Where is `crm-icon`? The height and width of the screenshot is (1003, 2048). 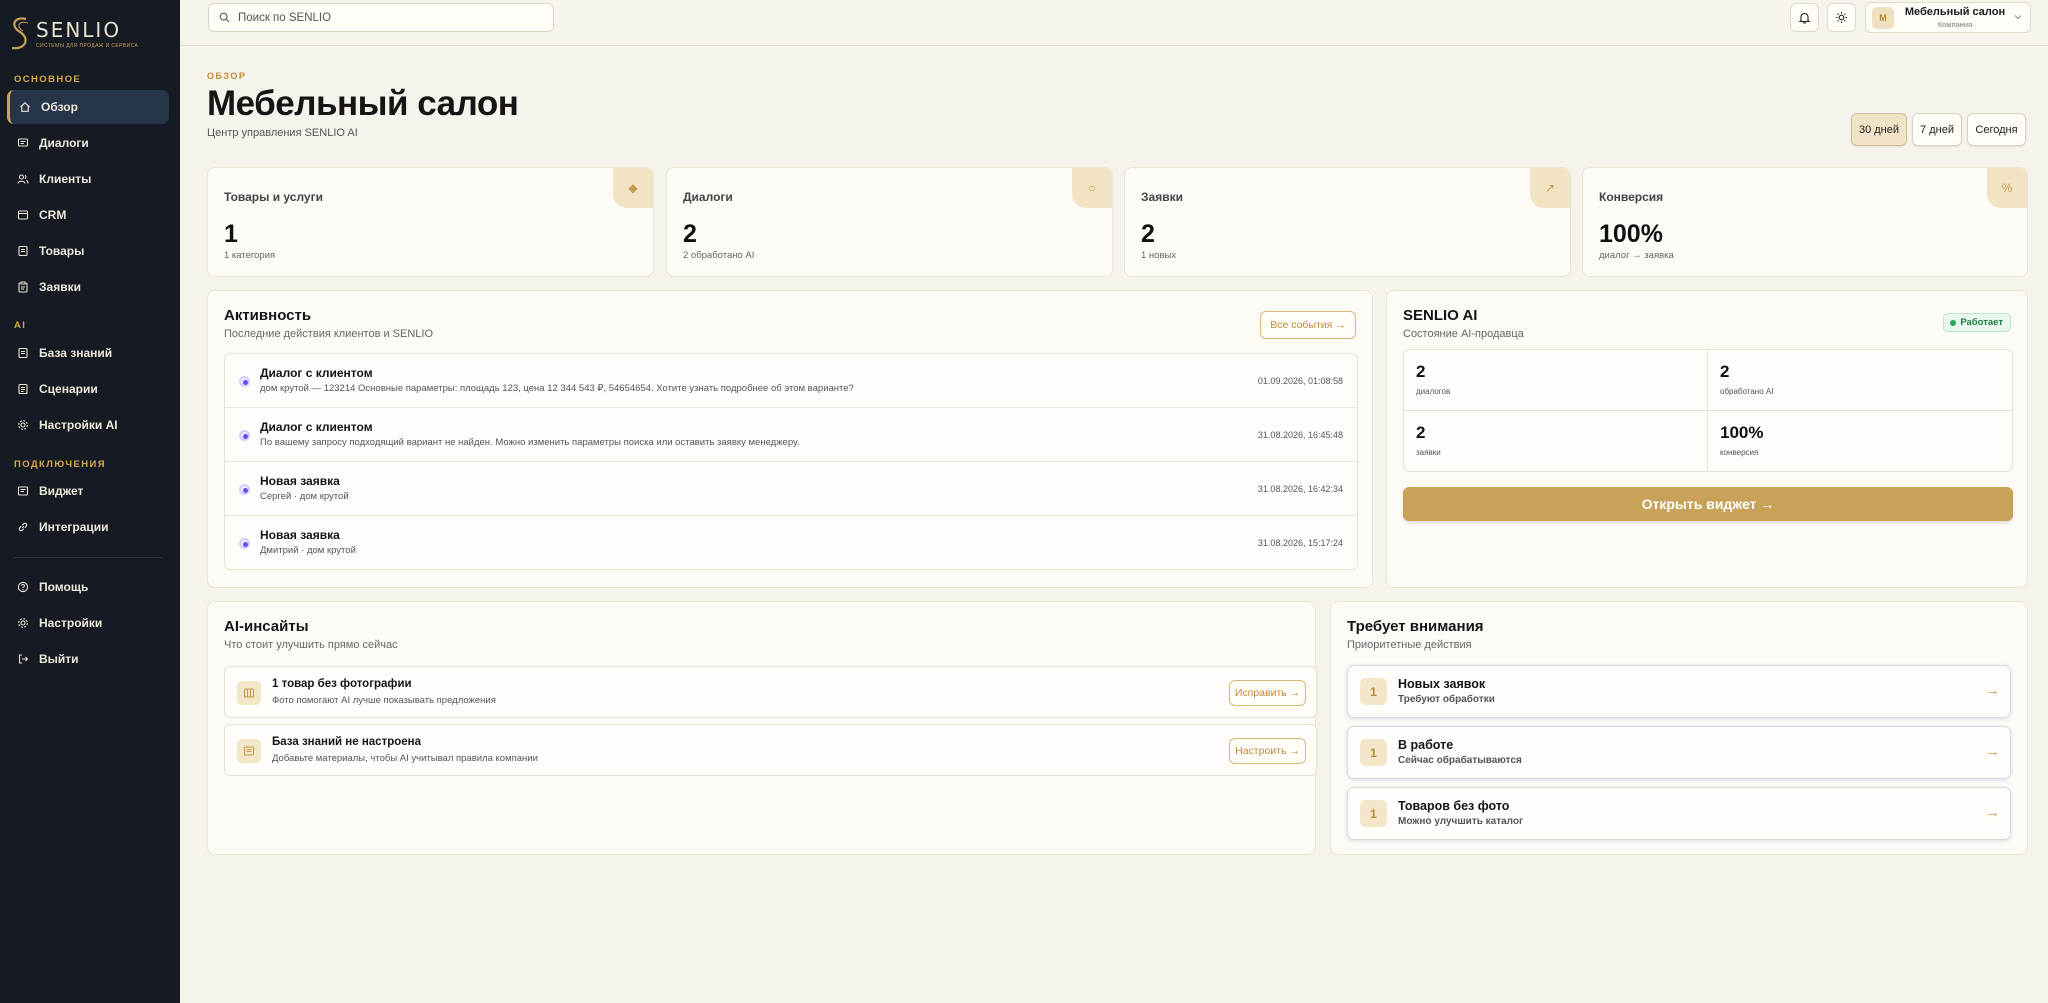
crm-icon is located at coordinates (23, 215).